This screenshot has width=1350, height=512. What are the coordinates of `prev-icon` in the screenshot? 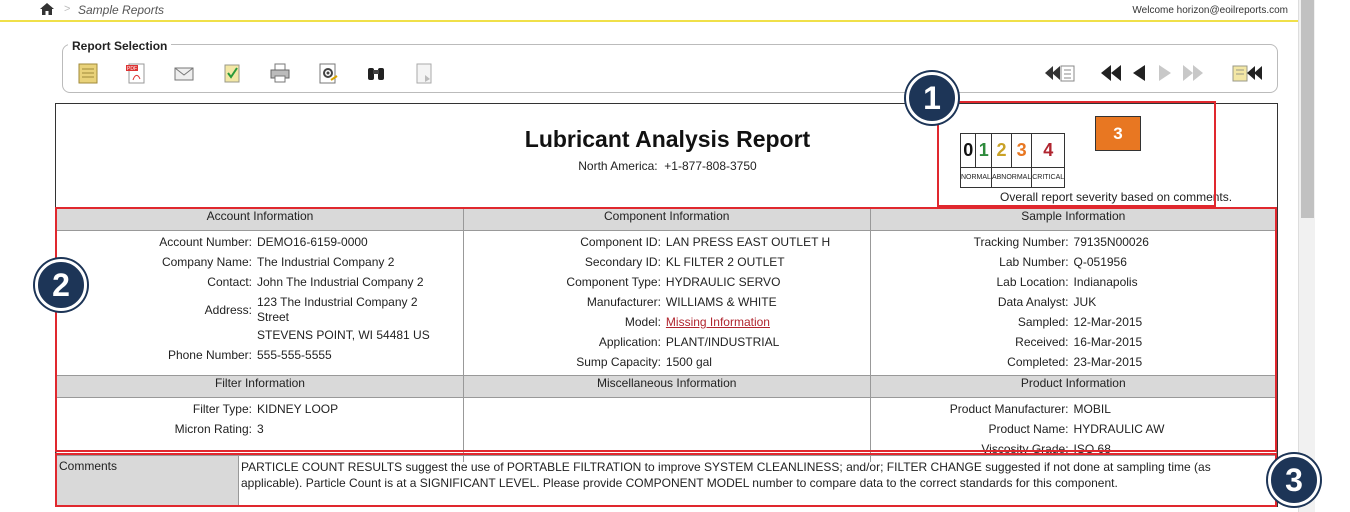 It's located at (1139, 73).